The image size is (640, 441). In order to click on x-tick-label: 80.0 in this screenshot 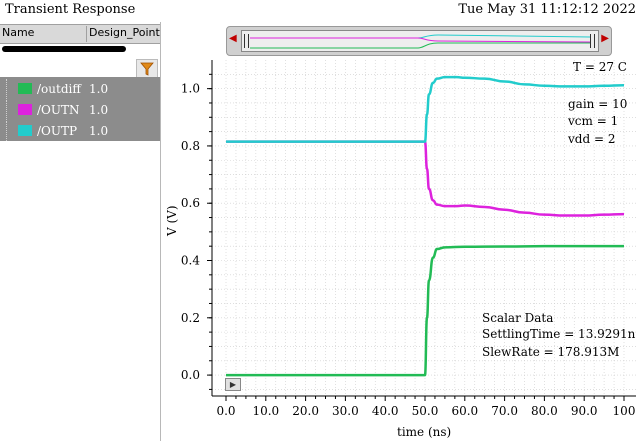, I will do `click(544, 411)`.